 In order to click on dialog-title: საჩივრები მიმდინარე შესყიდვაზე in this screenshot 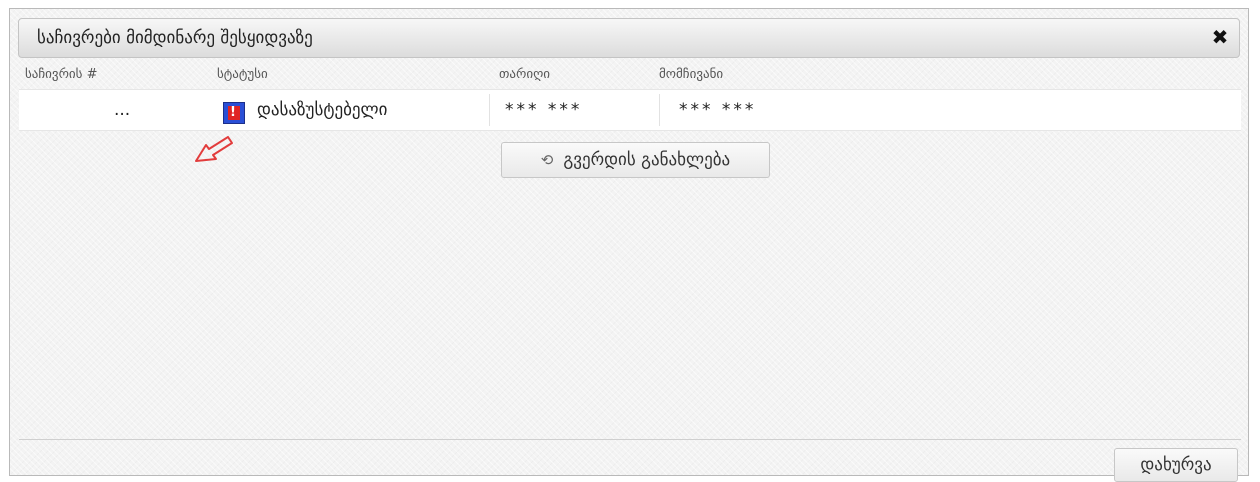, I will do `click(175, 38)`.